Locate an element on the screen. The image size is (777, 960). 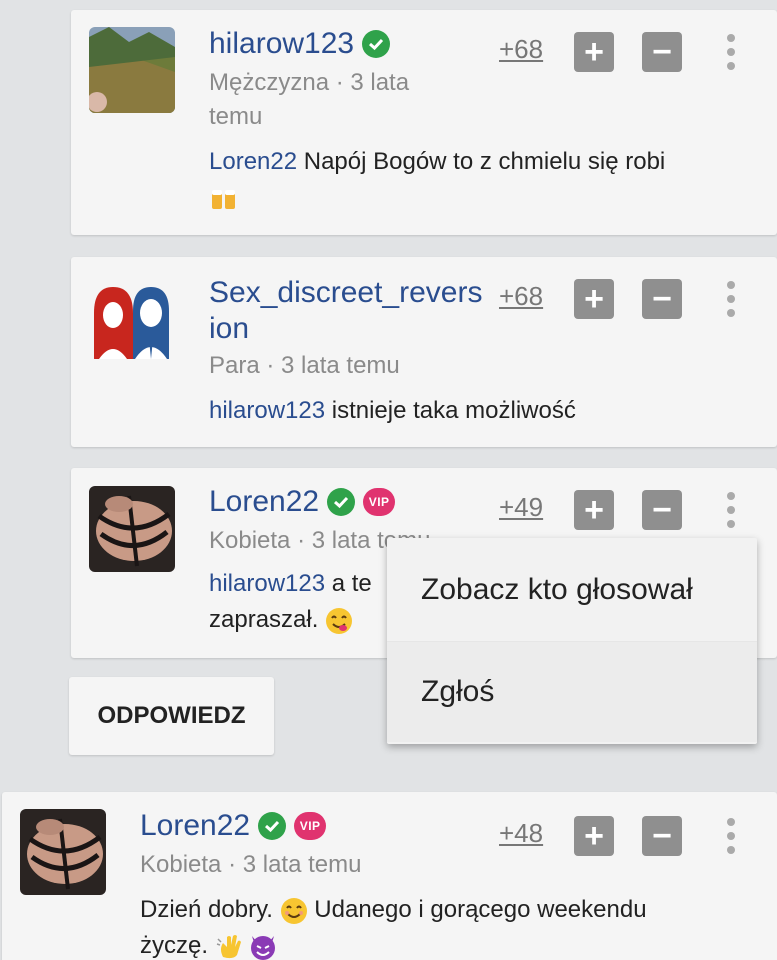
menu-item-see-voters: Zobacz kto głosował is located at coordinates (572, 590).